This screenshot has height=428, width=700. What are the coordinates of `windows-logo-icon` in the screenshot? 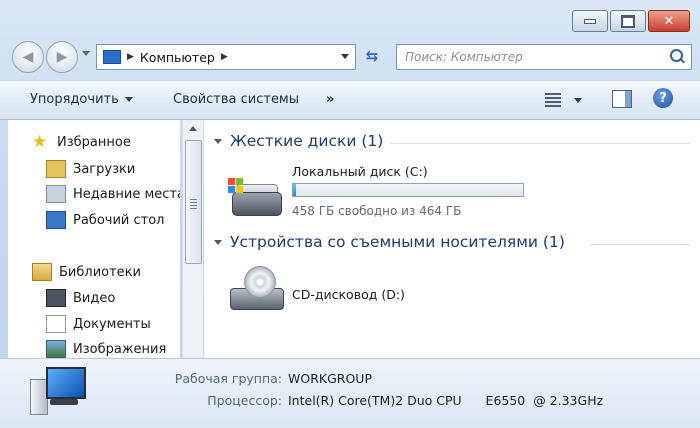 It's located at (236, 186).